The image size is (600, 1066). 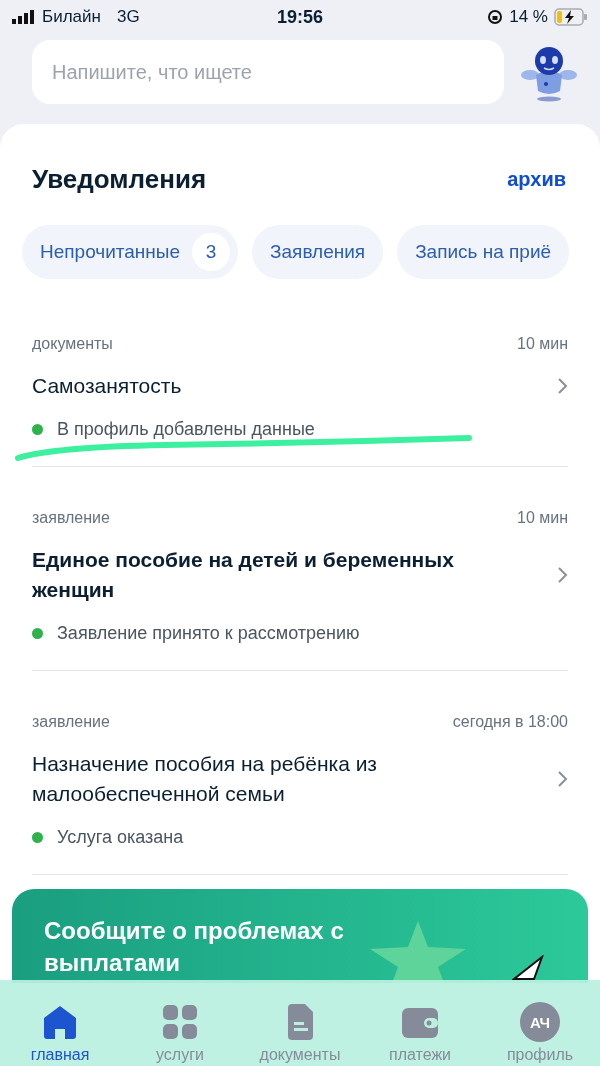 I want to click on rotation-lock-icon, so click(x=495, y=17).